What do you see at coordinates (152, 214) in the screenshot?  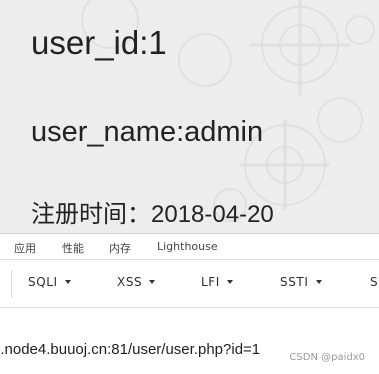 I see `register-time-text: 注册时间：2018-04-20` at bounding box center [152, 214].